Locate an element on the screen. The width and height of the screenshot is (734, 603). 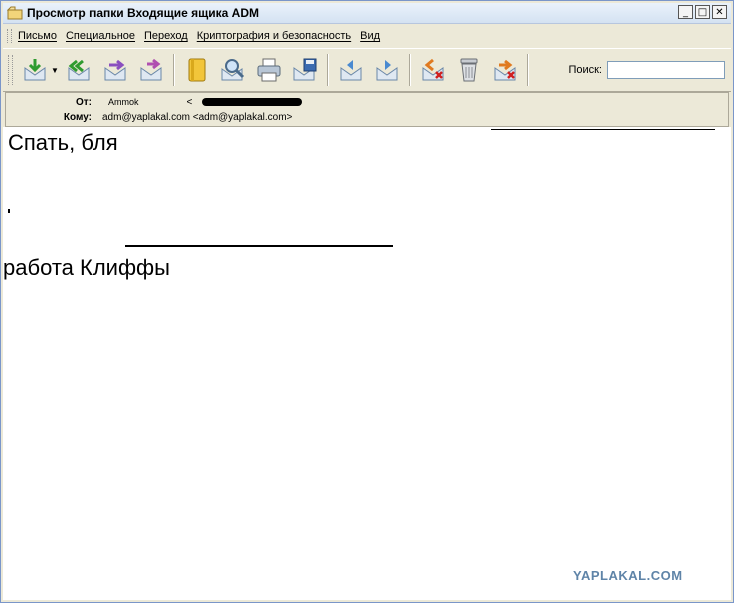
move-up-button is located at coordinates (351, 70).